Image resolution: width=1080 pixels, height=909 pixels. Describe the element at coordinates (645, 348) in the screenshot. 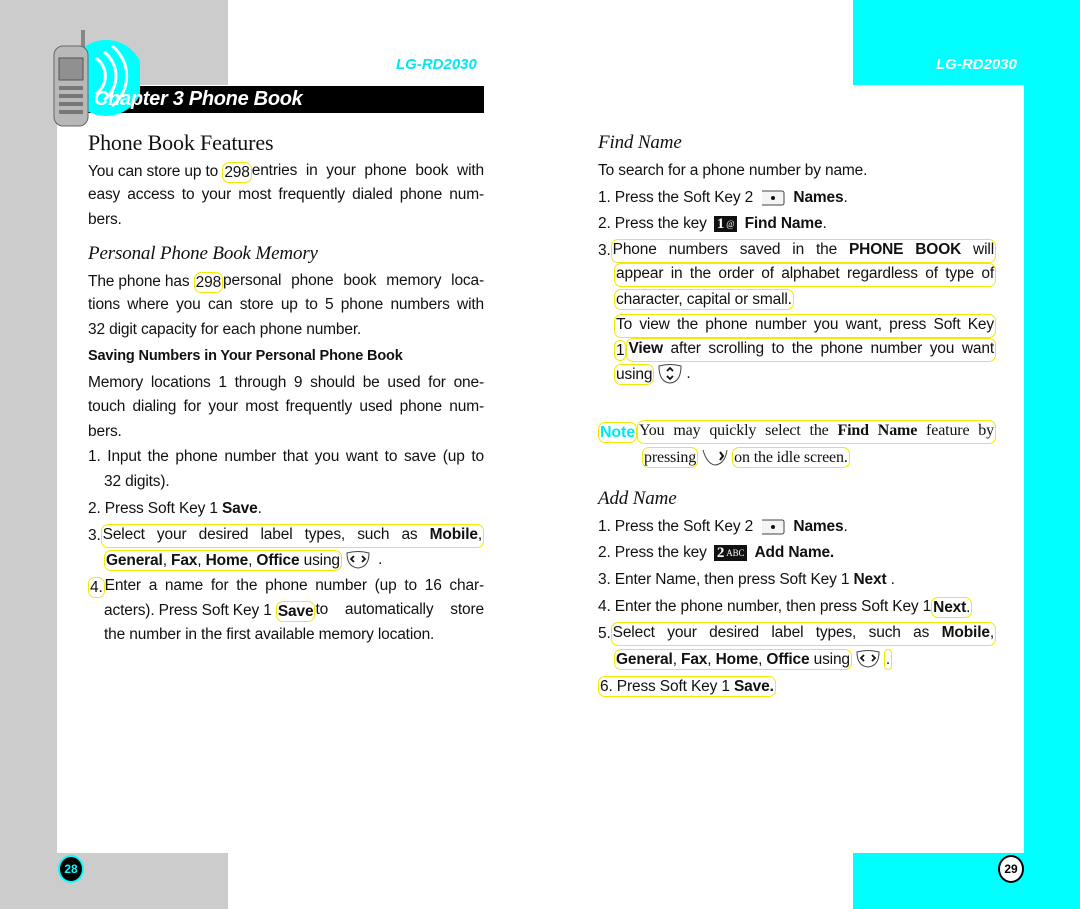

I see `bold-text: View` at that location.